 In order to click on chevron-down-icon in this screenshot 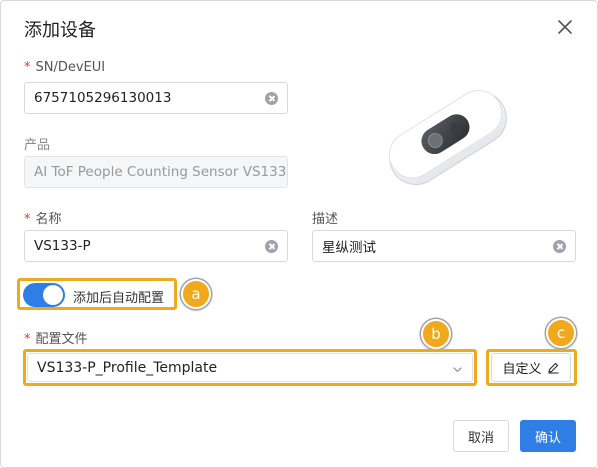, I will do `click(457, 370)`.